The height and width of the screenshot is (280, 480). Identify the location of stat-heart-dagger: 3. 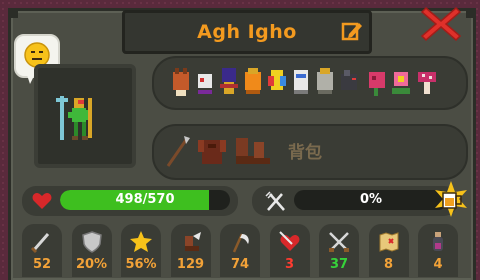
(289, 250).